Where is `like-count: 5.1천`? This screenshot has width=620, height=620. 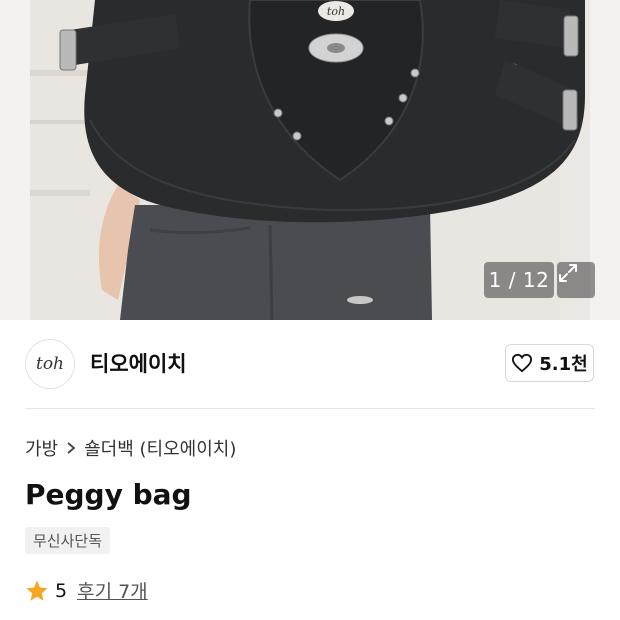 like-count: 5.1천 is located at coordinates (563, 364).